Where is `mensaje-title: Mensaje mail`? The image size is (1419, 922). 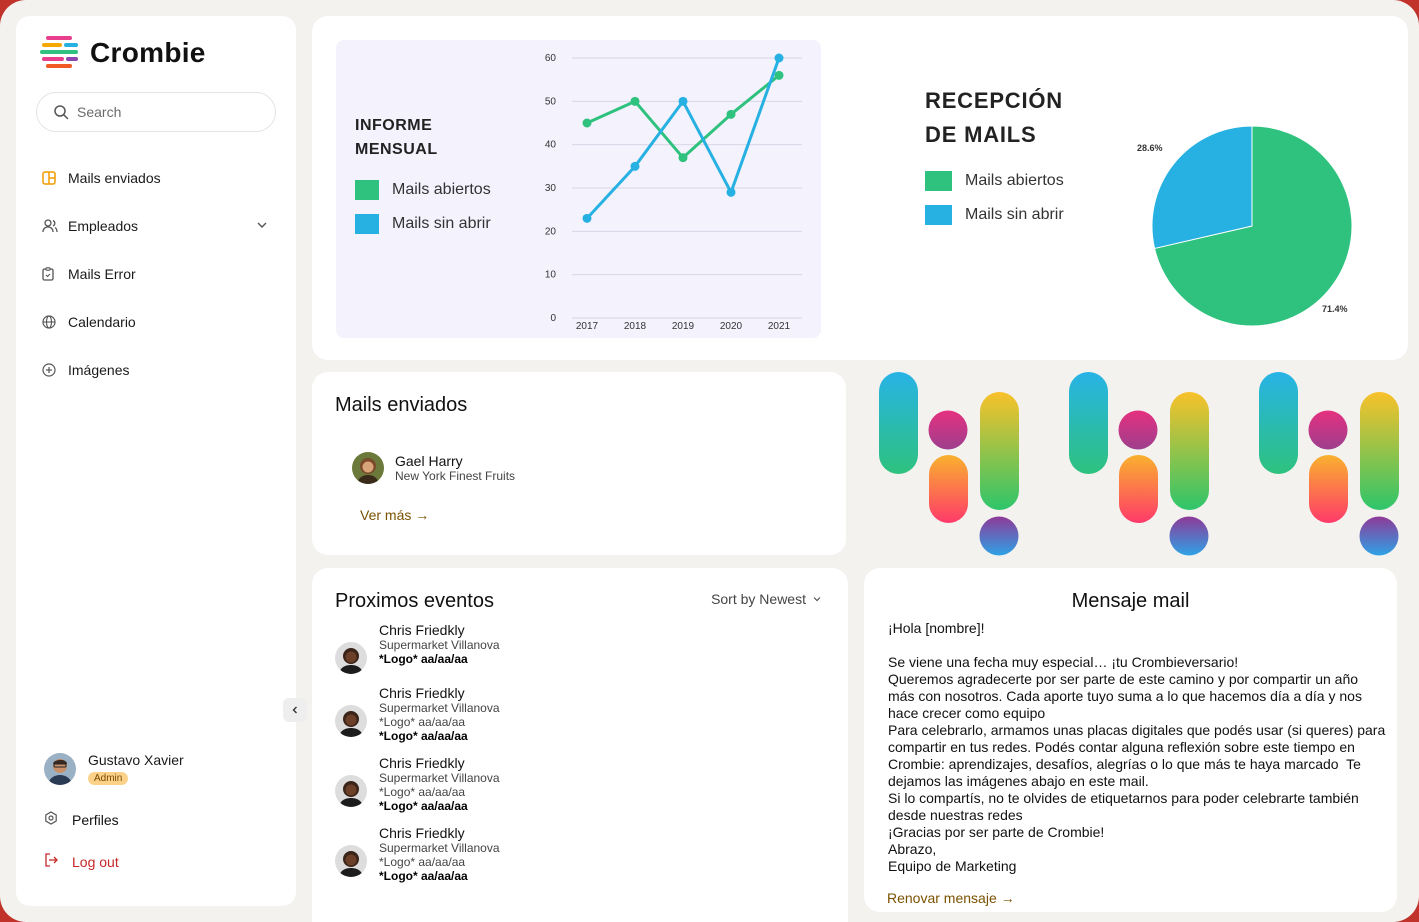
mensaje-title: Mensaje mail is located at coordinates (1130, 601).